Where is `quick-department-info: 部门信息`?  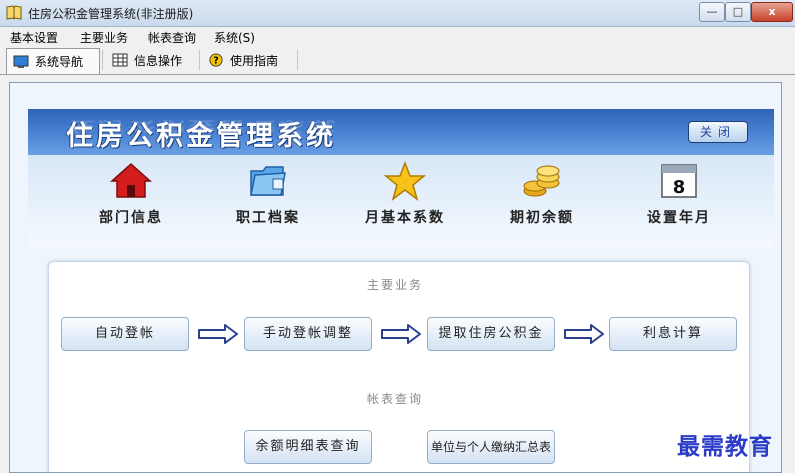
quick-department-info: 部门信息 is located at coordinates (131, 194).